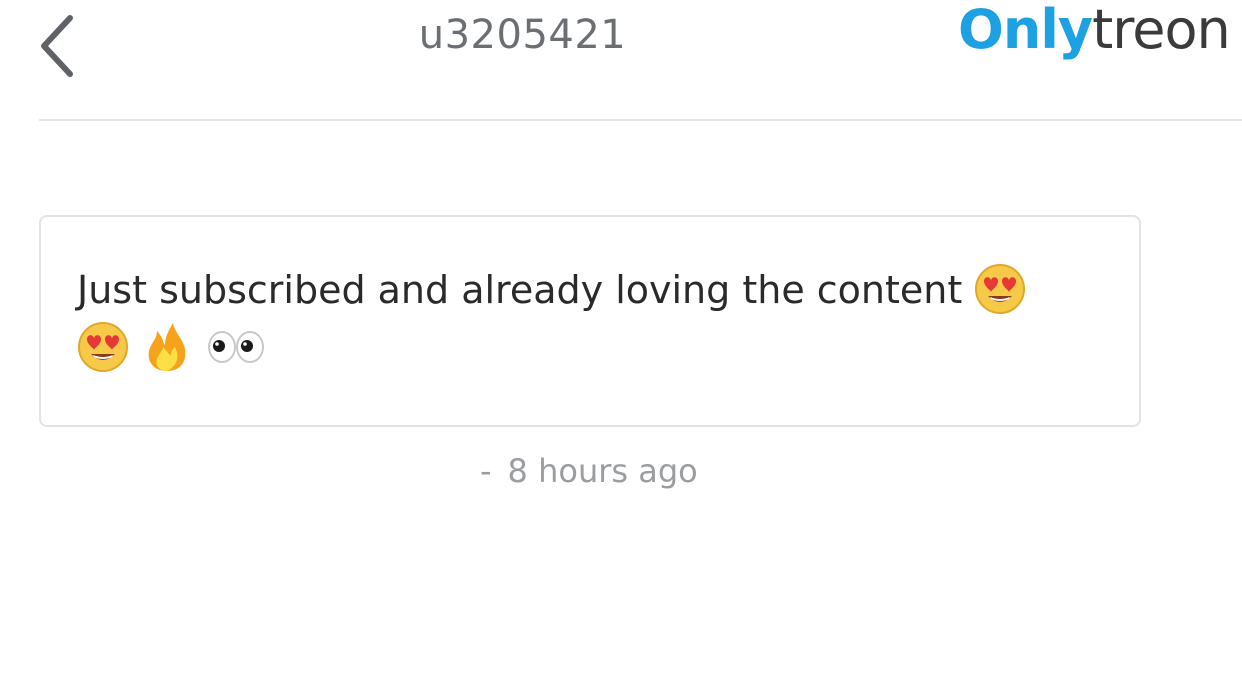 Image resolution: width=1242 pixels, height=694 pixels. What do you see at coordinates (1025, 30) in the screenshot?
I see `logo-part-only: Only` at bounding box center [1025, 30].